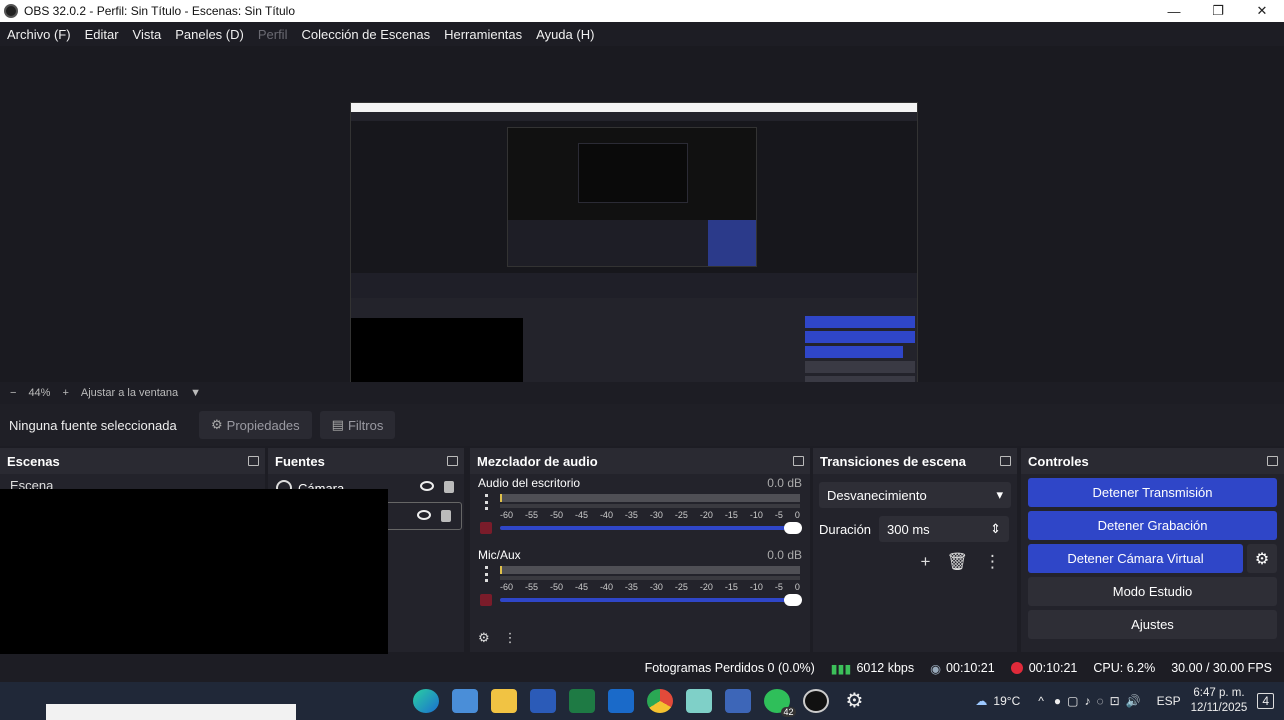  What do you see at coordinates (300, 461) in the screenshot?
I see `sources-title: Fuentes` at bounding box center [300, 461].